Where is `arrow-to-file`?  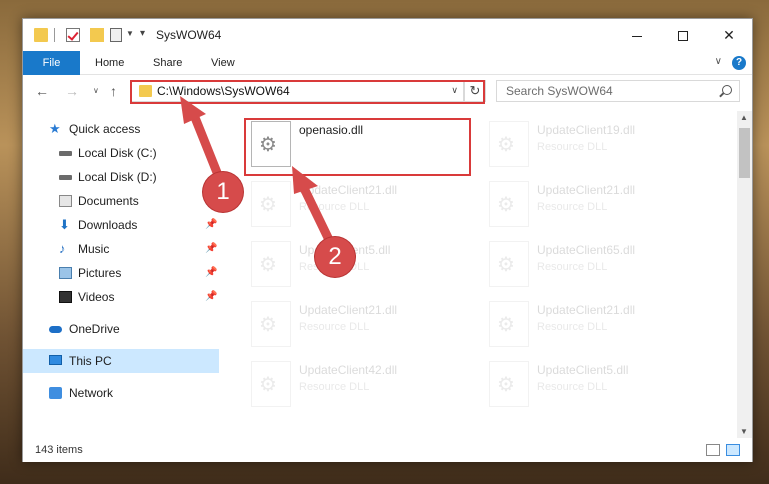 arrow-to-file is located at coordinates (317, 215).